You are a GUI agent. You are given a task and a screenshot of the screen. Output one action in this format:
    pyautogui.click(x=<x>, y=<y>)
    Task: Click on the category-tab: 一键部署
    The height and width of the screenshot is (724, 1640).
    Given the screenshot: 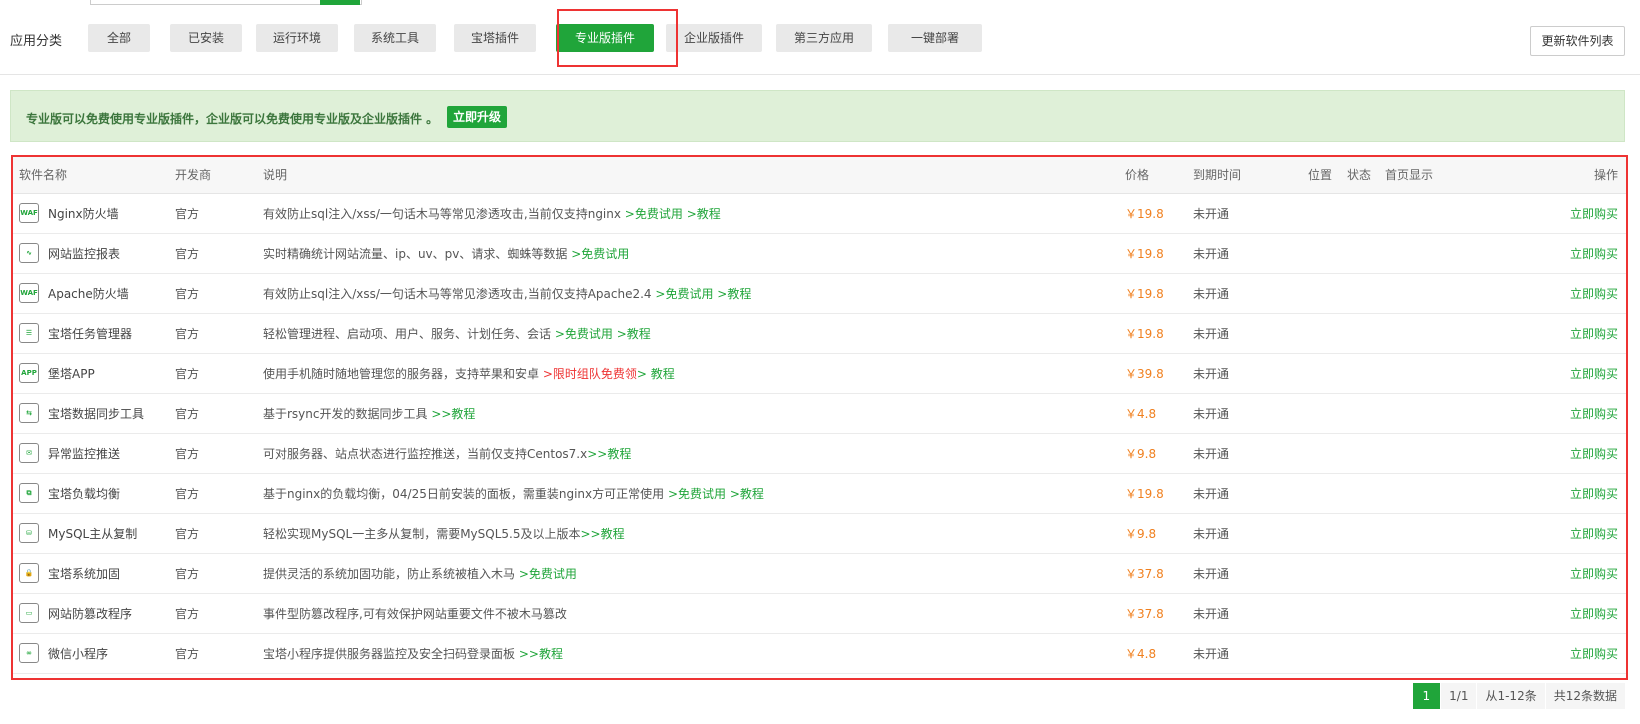 What is the action you would take?
    pyautogui.click(x=935, y=38)
    